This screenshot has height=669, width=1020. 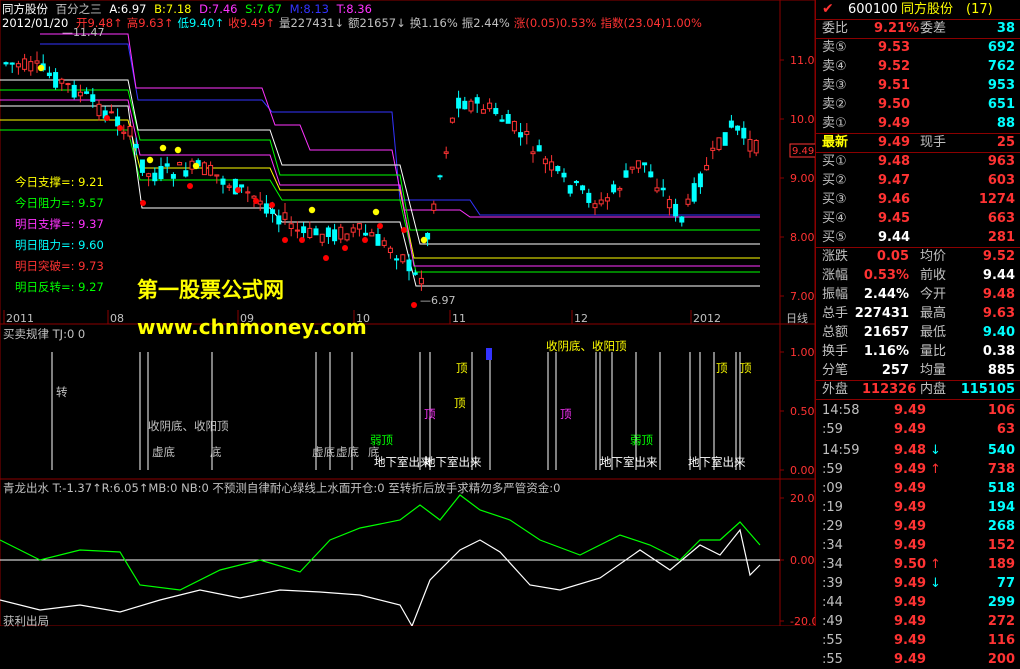 What do you see at coordinates (918, 389) in the screenshot?
I see `outer-inner-row: 外盘 112326 内盘 115105` at bounding box center [918, 389].